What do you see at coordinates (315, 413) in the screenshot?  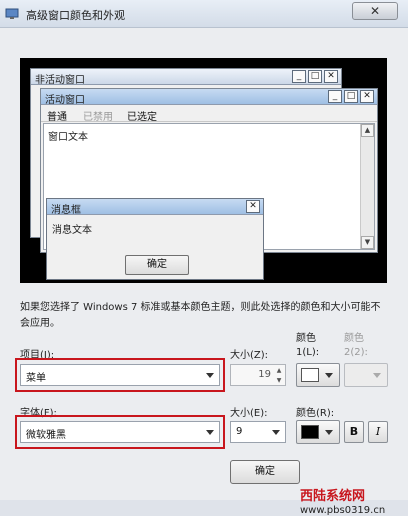 I see `font-color-label: 颜色(R):` at bounding box center [315, 413].